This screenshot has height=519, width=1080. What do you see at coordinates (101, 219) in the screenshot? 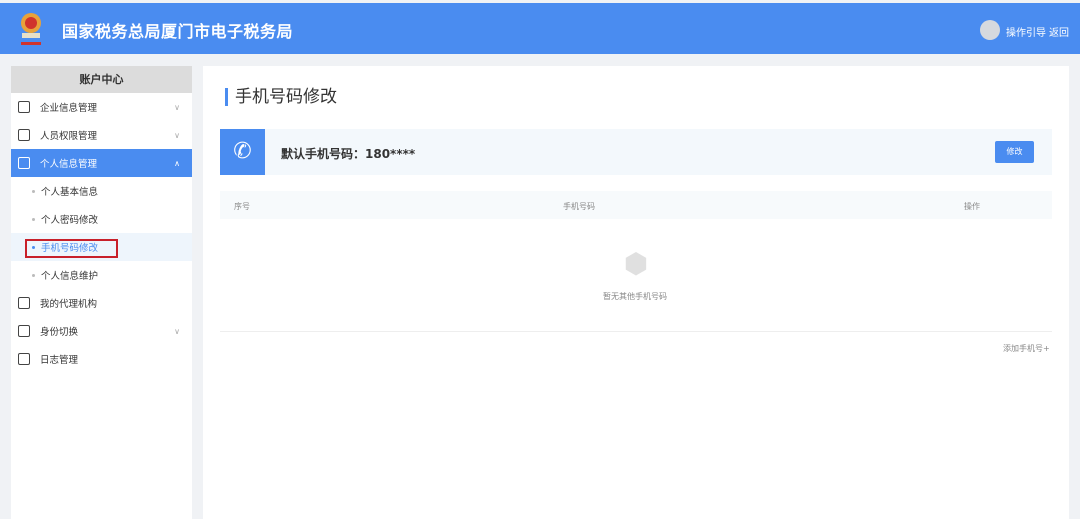
I see `sidebar-sub-password: 个人密码修改` at bounding box center [101, 219].